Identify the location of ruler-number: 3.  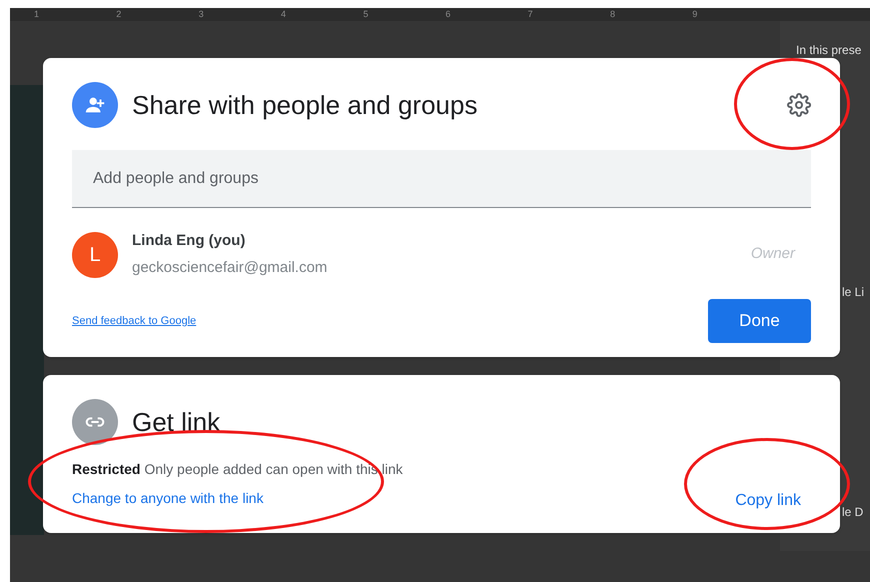
(201, 14).